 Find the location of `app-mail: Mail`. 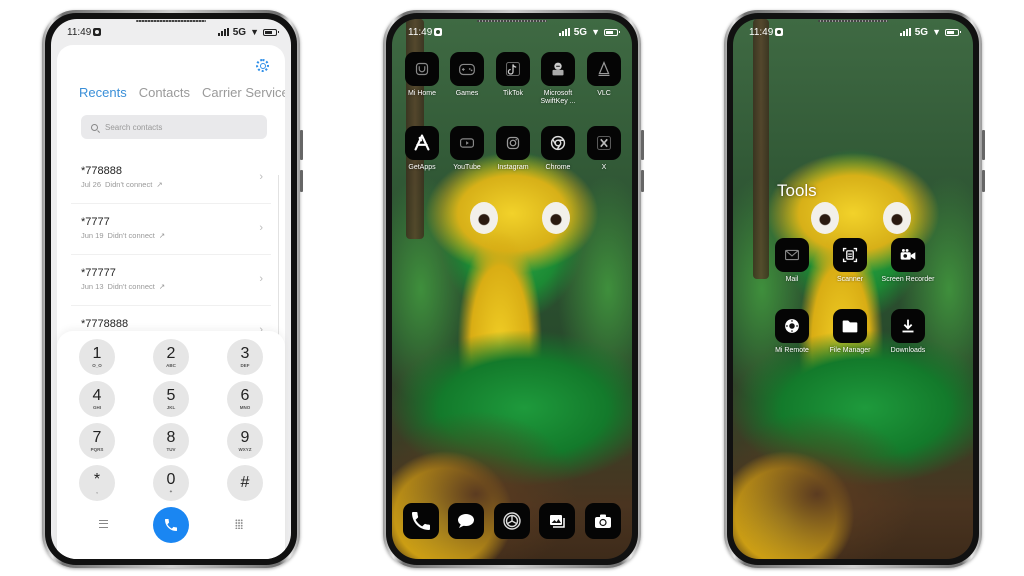

app-mail: Mail is located at coordinates (792, 261).